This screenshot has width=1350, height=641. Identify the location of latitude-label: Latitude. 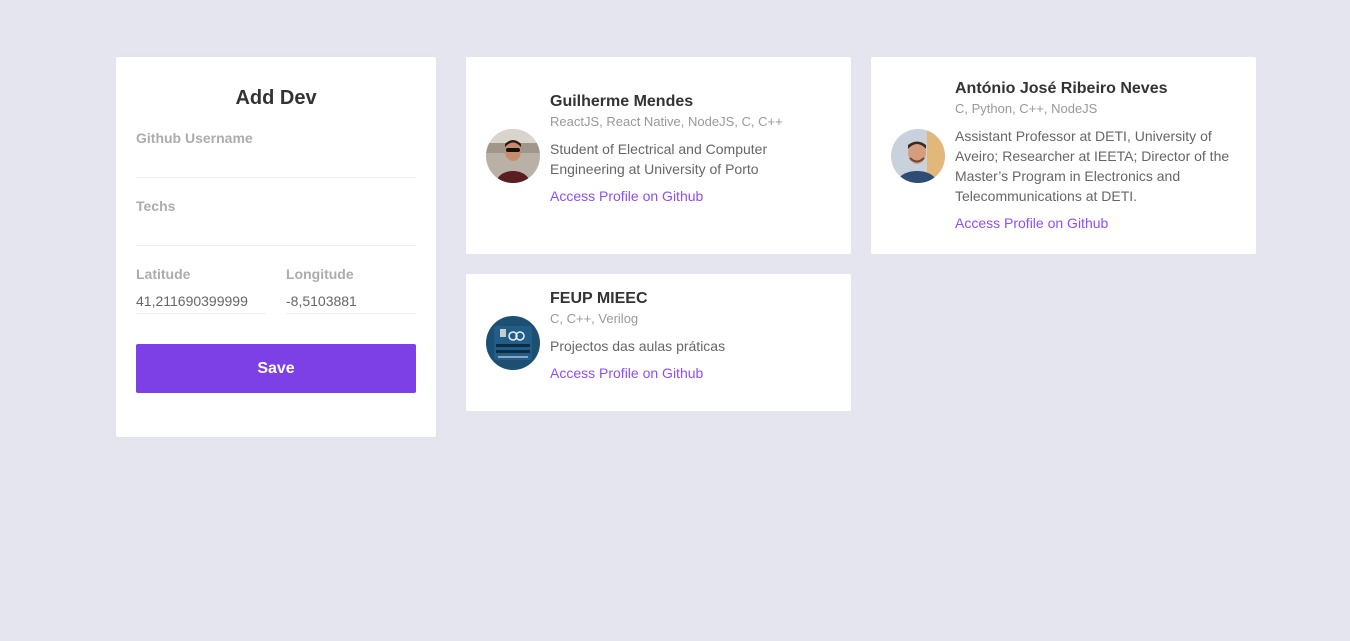
(163, 274).